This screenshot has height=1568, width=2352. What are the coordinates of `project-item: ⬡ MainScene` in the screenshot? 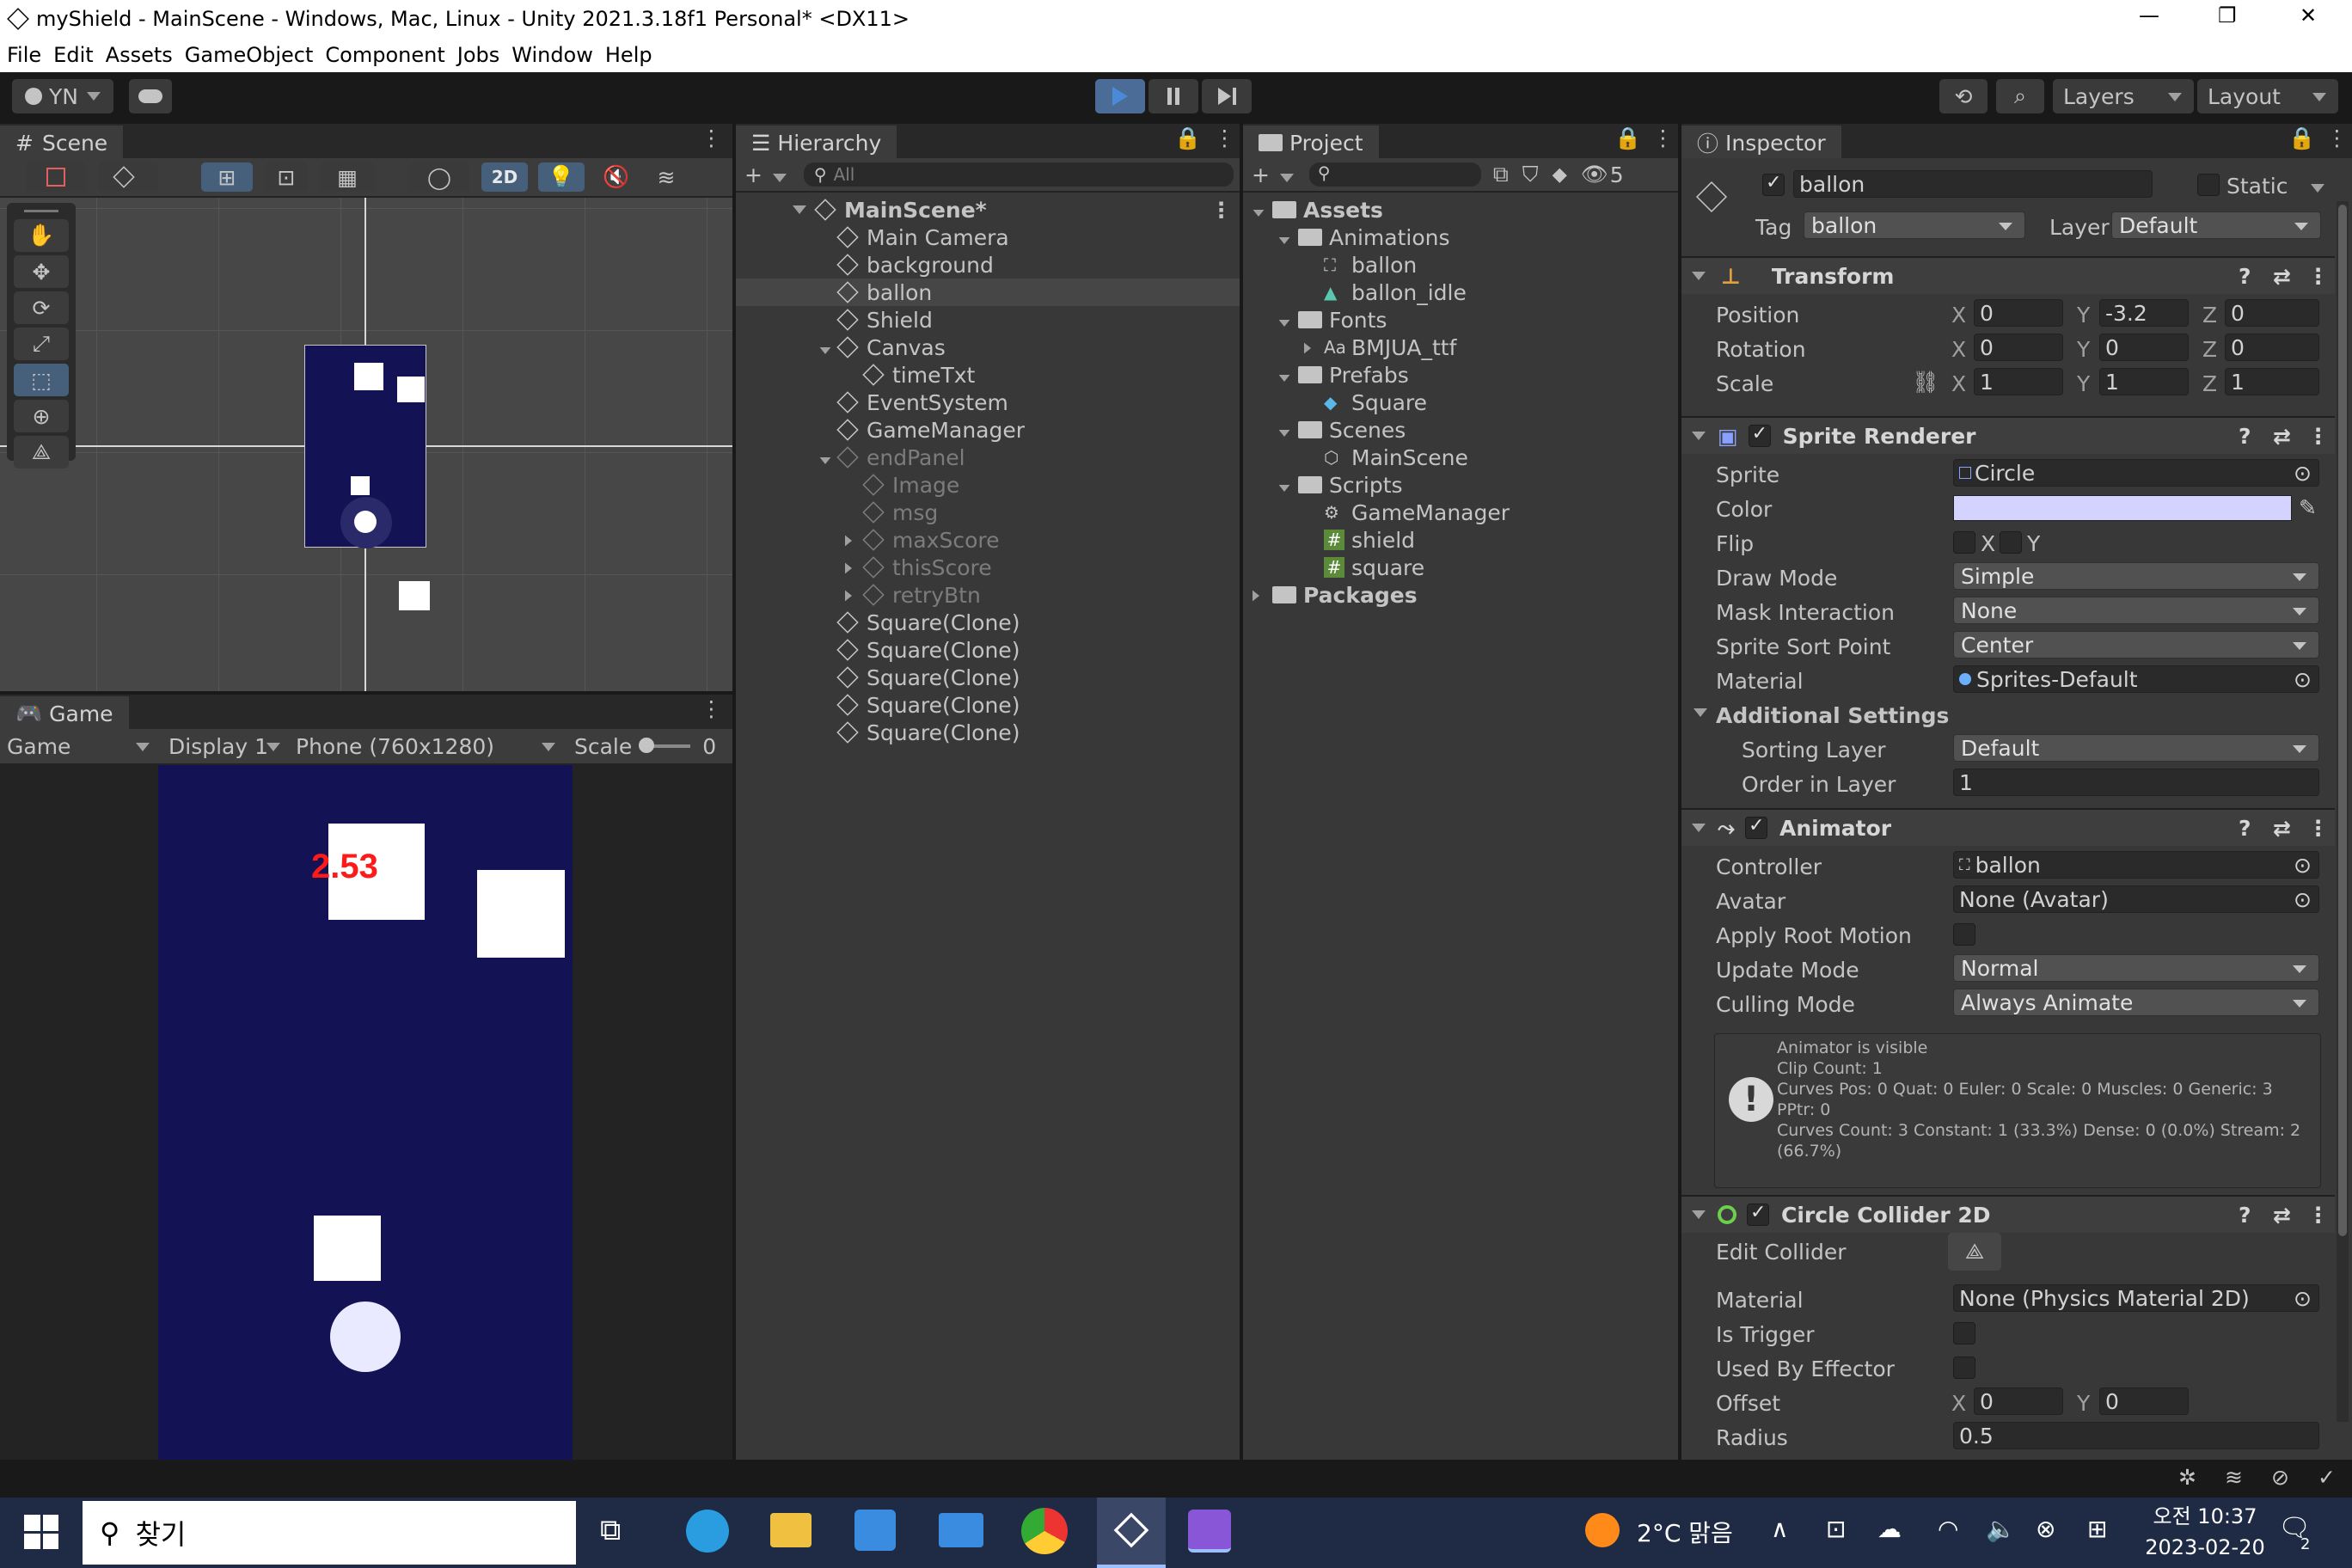 It's located at (1460, 457).